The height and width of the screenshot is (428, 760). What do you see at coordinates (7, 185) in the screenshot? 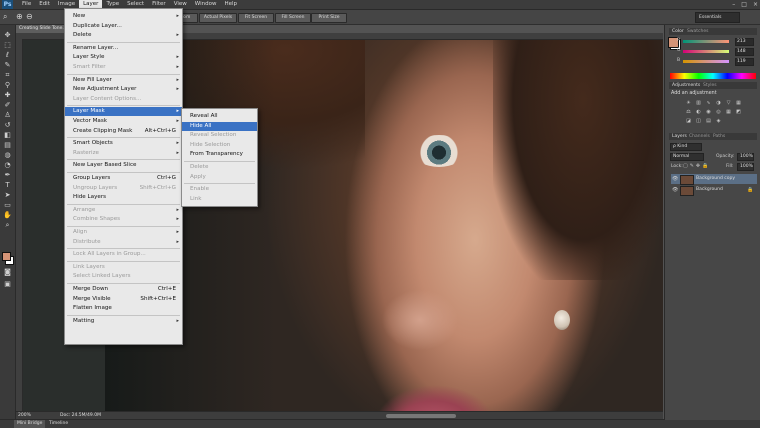
I see `type-tool-icon: T` at bounding box center [7, 185].